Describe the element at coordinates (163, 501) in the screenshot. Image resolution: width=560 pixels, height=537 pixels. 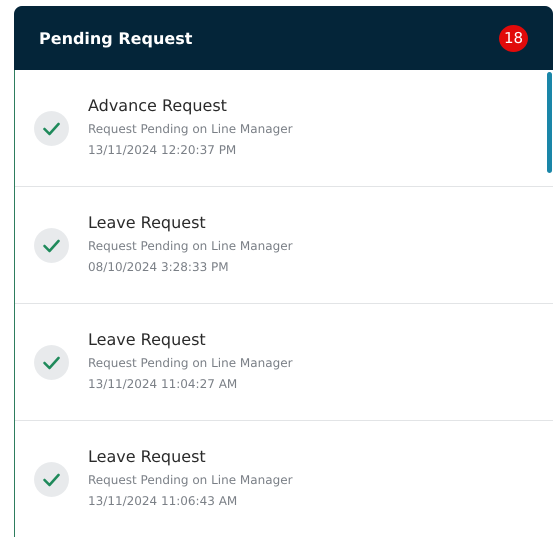
I see `request-time: 13/11/2024 11:06:43 AM` at that location.